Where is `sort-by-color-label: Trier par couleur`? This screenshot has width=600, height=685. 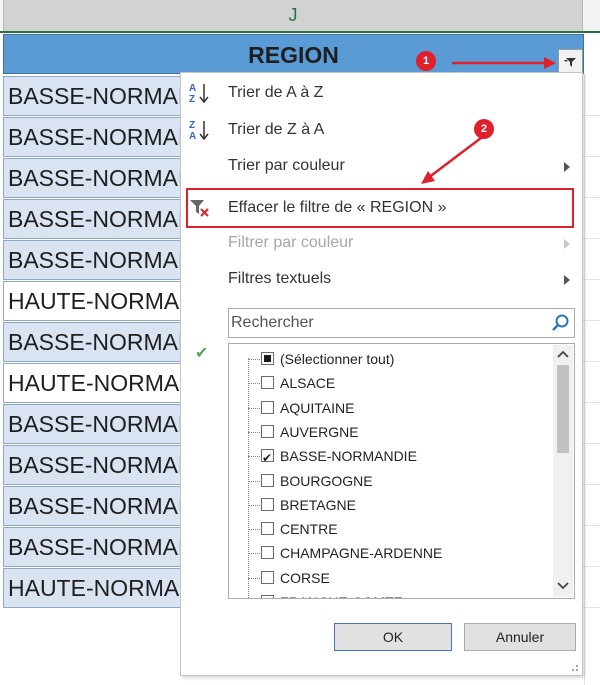
sort-by-color-label: Trier par couleur is located at coordinates (286, 165).